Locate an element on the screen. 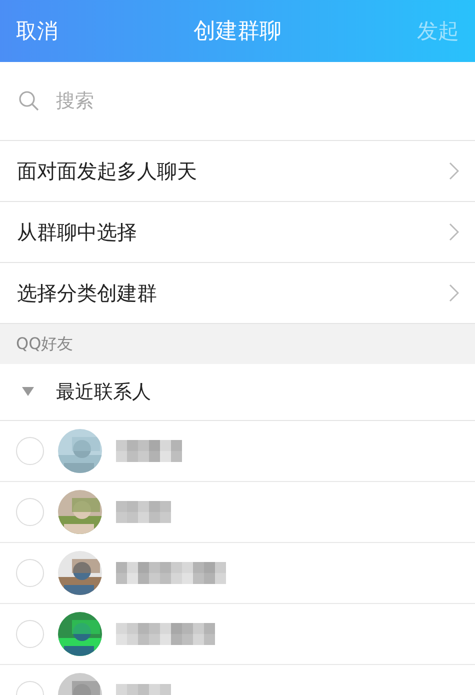  search-field: 搜索 is located at coordinates (206, 101).